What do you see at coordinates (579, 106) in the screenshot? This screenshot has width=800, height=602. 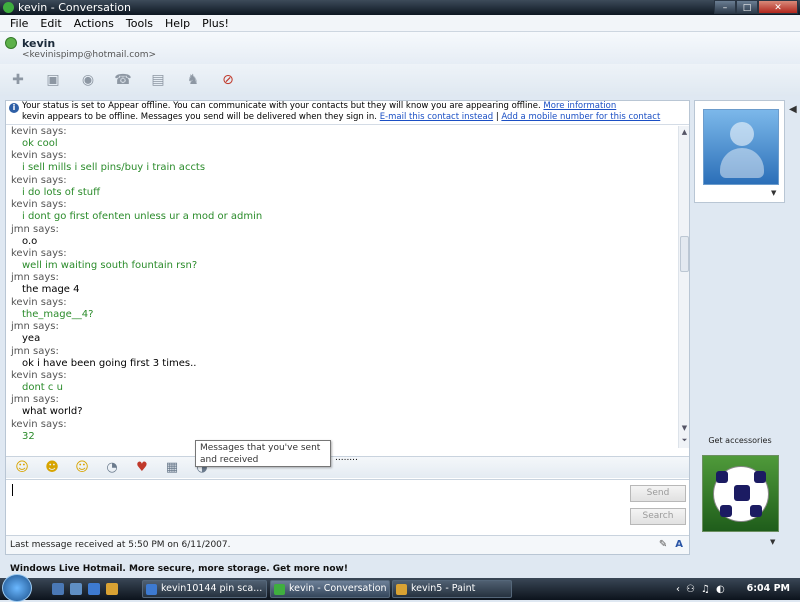 I see `more-information-link: More information` at bounding box center [579, 106].